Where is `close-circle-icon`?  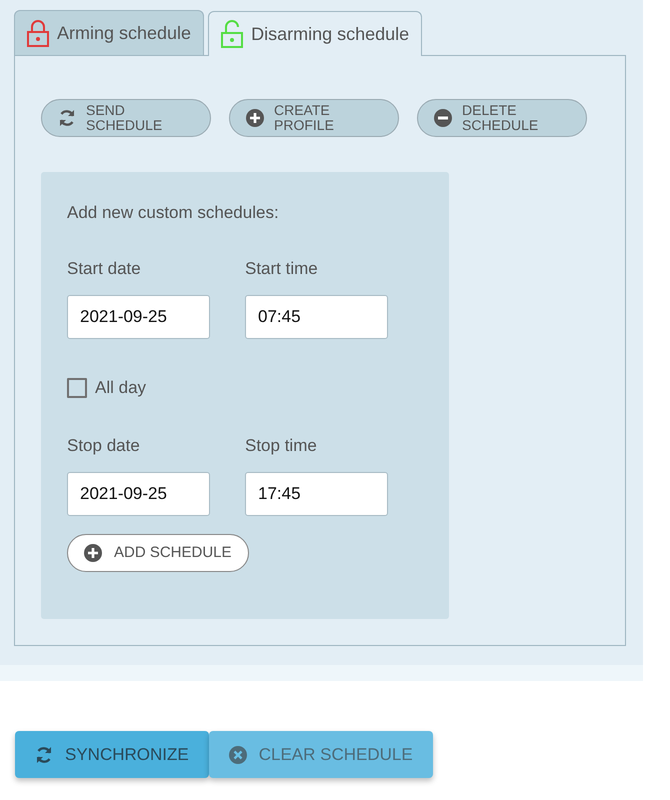 close-circle-icon is located at coordinates (237, 755).